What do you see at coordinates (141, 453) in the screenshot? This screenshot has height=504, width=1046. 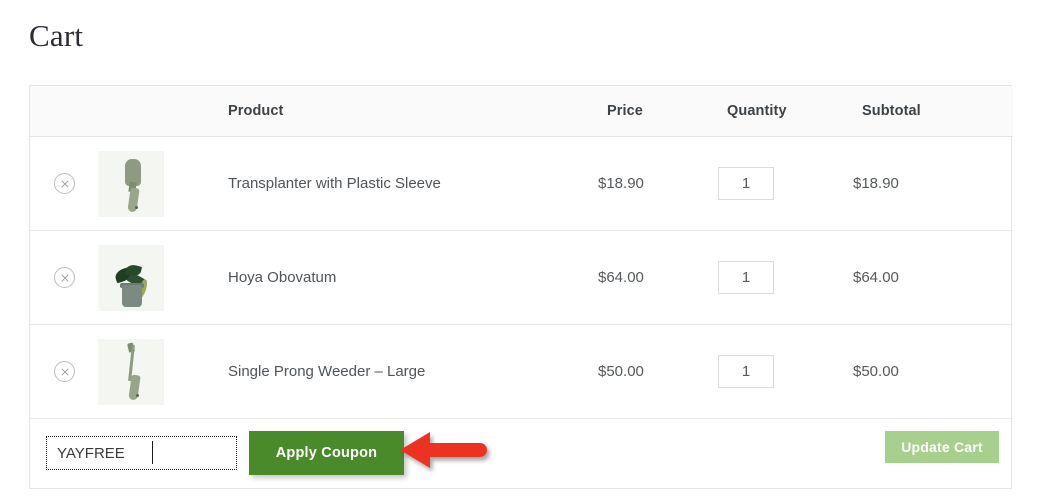 I see `coupon-code-input` at bounding box center [141, 453].